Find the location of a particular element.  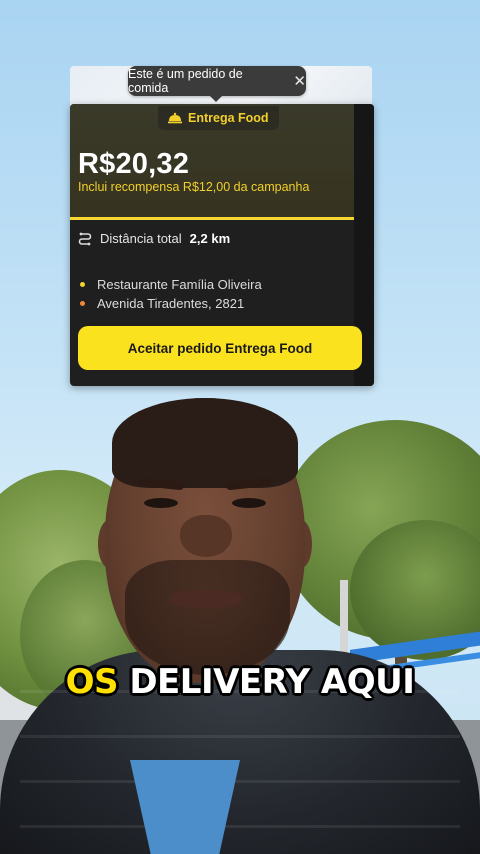

dropoff-dot-icon is located at coordinates (82, 303).